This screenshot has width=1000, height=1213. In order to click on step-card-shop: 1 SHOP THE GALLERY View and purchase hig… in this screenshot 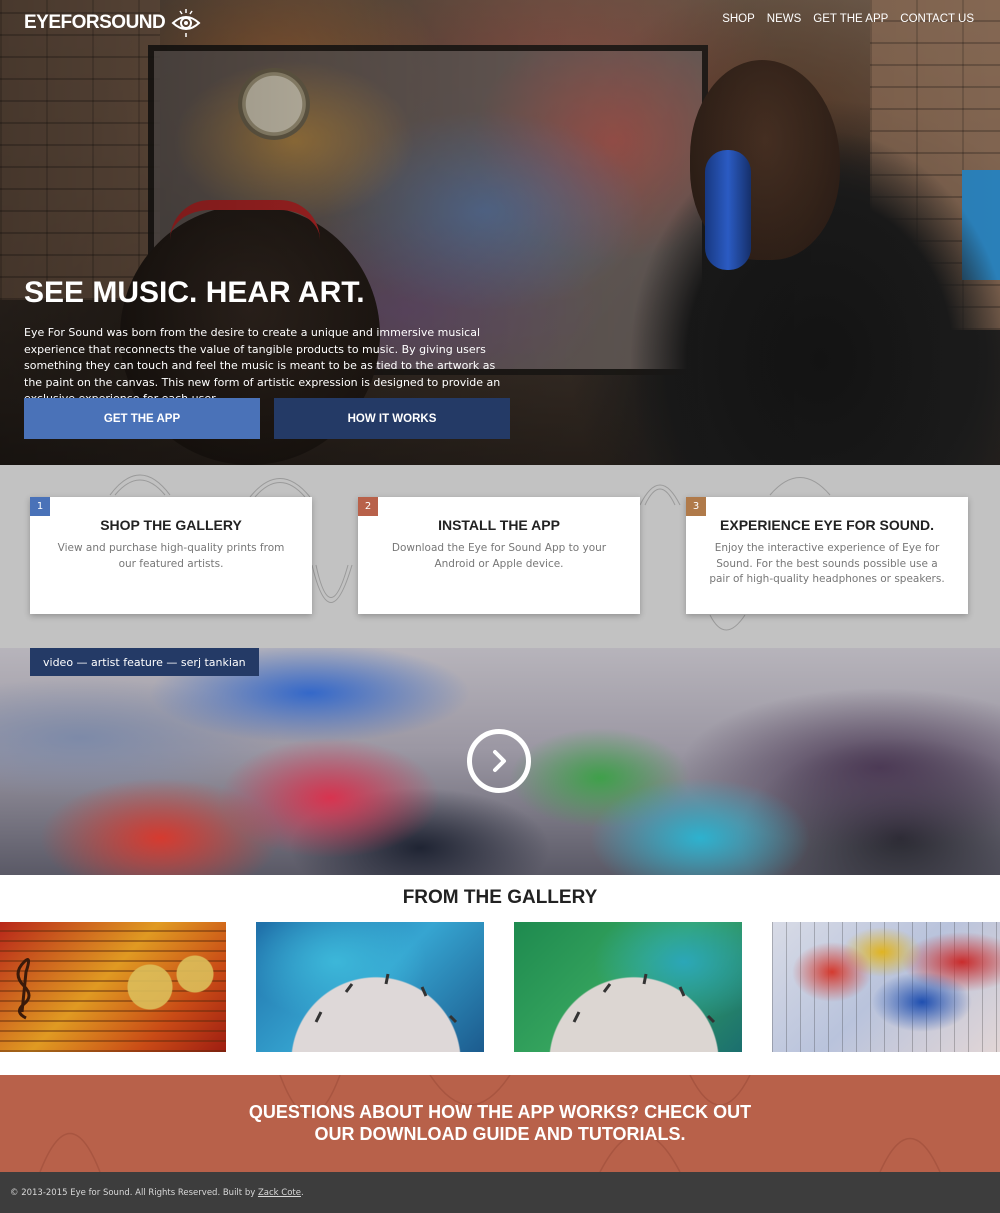, I will do `click(171, 555)`.